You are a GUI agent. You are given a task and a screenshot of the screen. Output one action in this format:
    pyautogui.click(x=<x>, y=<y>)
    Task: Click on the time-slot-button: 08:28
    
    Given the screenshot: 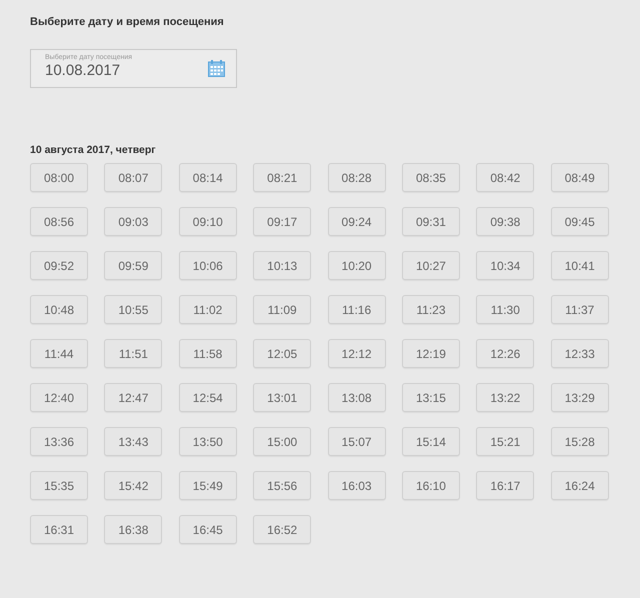 What is the action you would take?
    pyautogui.click(x=357, y=177)
    